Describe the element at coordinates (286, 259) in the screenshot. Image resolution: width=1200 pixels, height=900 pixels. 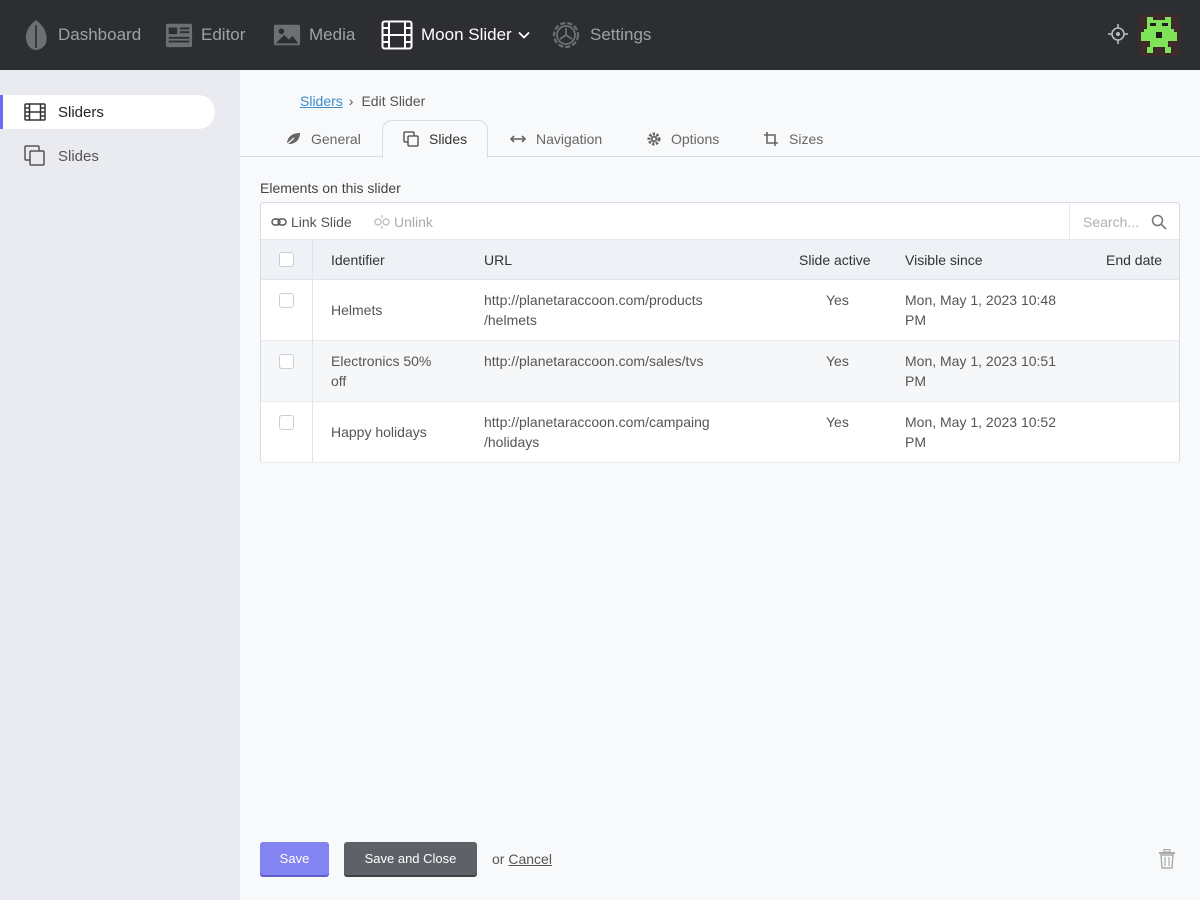
I see `select-all-checkbox` at that location.